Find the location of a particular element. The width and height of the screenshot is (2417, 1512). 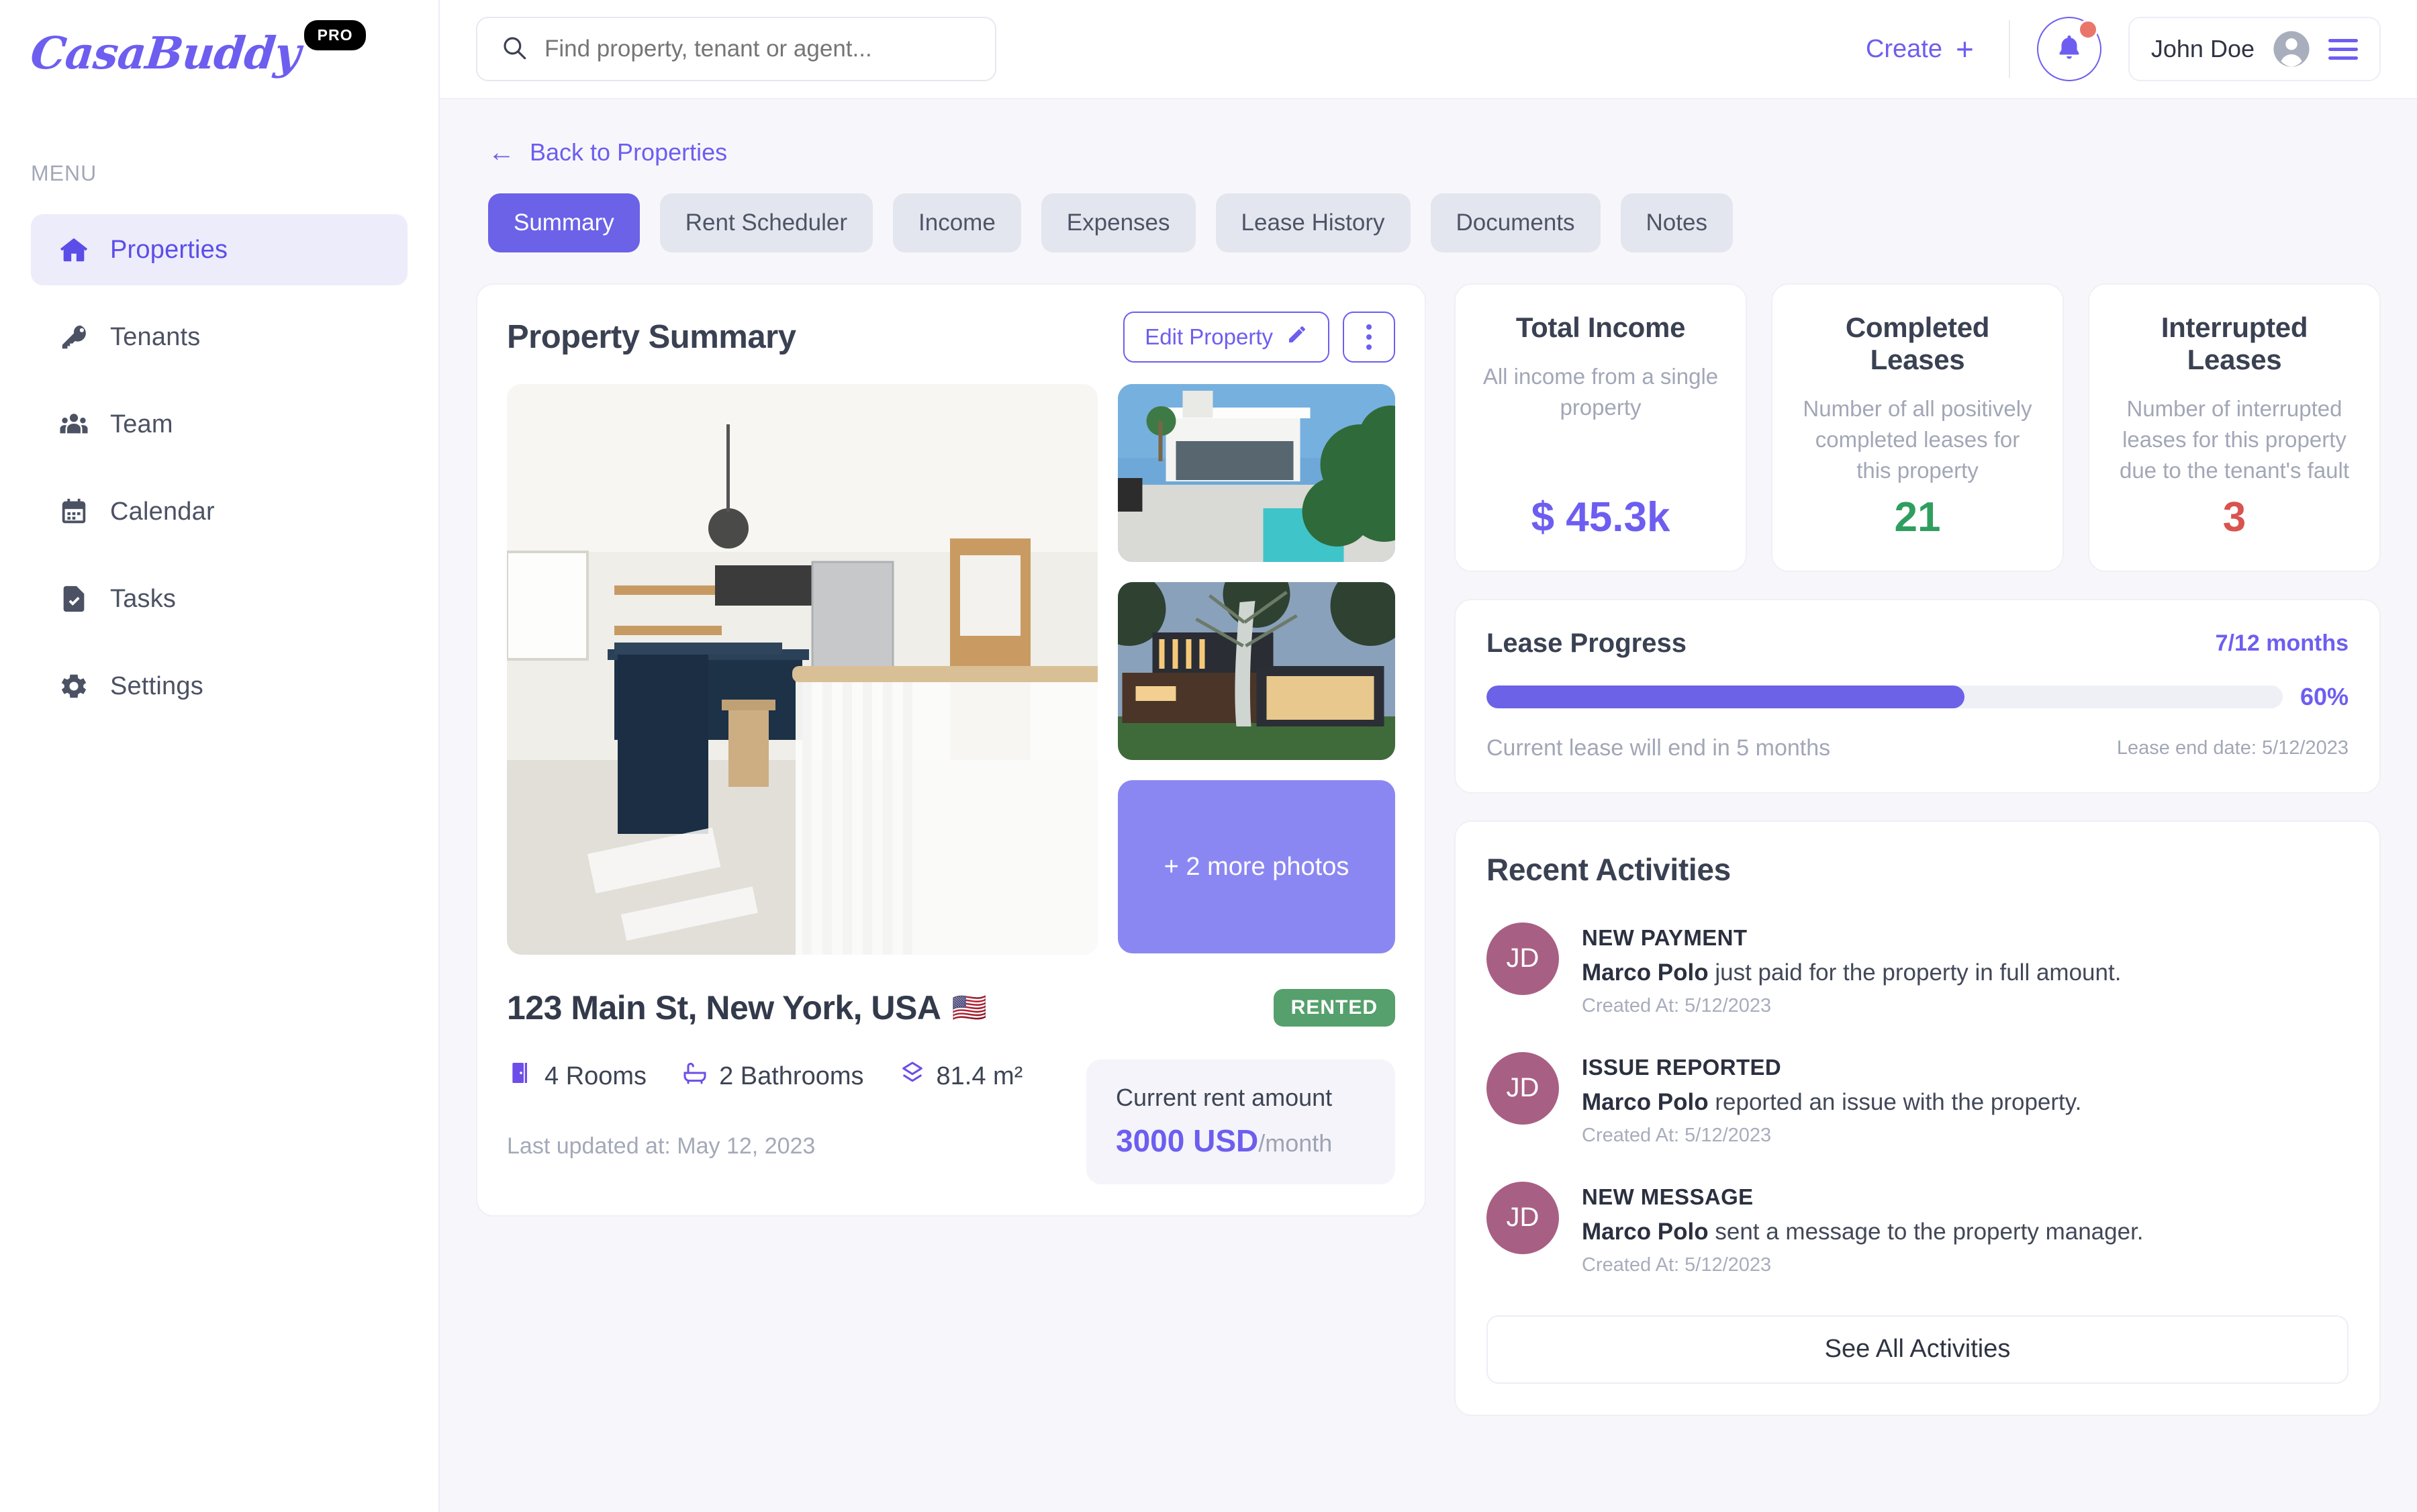

stat-description: All income from a single property is located at coordinates (1600, 392).